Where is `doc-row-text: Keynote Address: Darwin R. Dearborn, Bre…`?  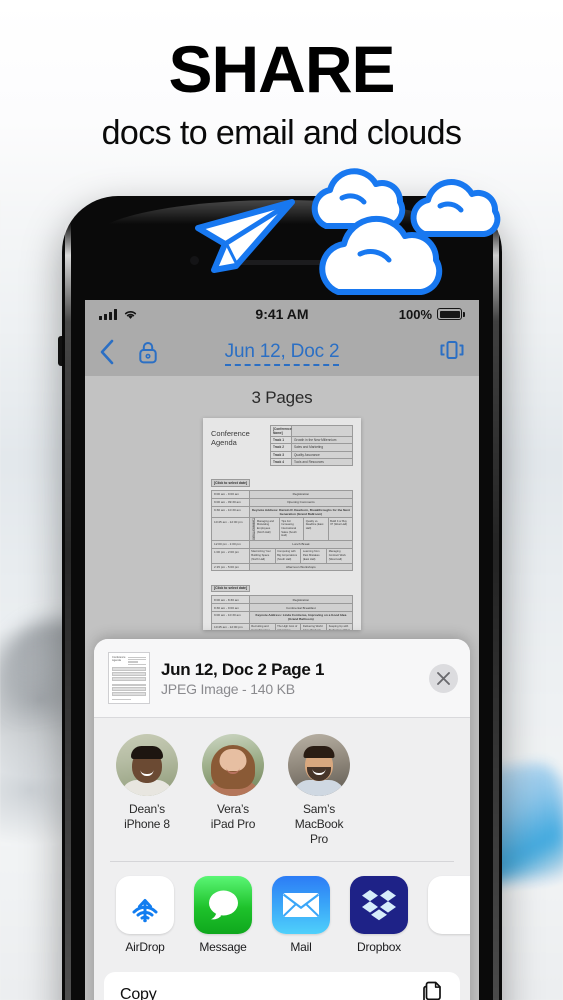
doc-row-text: Keynote Address: Darwin R. Dearborn, Bre… is located at coordinates (300, 512).